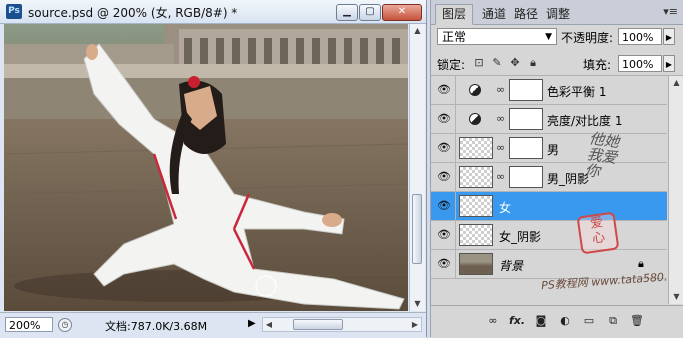 This screenshot has height=338, width=683. Describe the element at coordinates (587, 38) in the screenshot. I see `opacity-label: 不透明度:` at that location.